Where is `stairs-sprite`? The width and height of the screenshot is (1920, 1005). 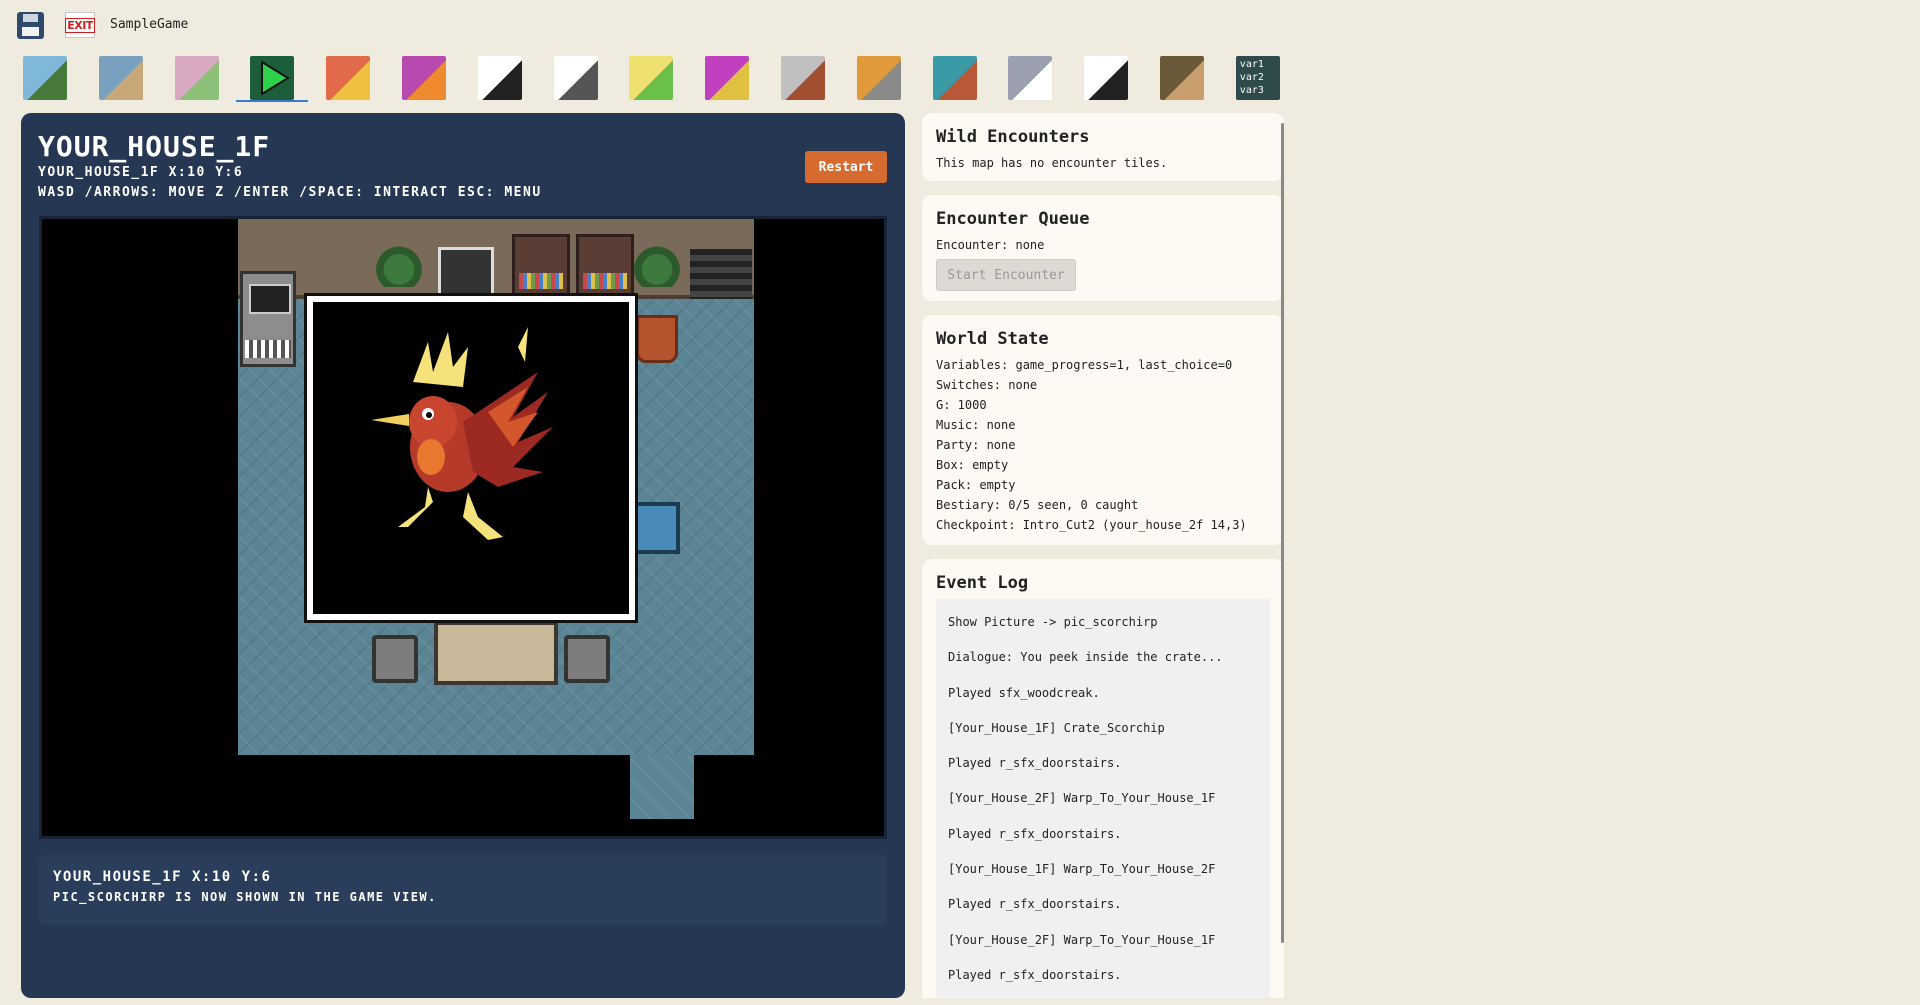 stairs-sprite is located at coordinates (721, 274).